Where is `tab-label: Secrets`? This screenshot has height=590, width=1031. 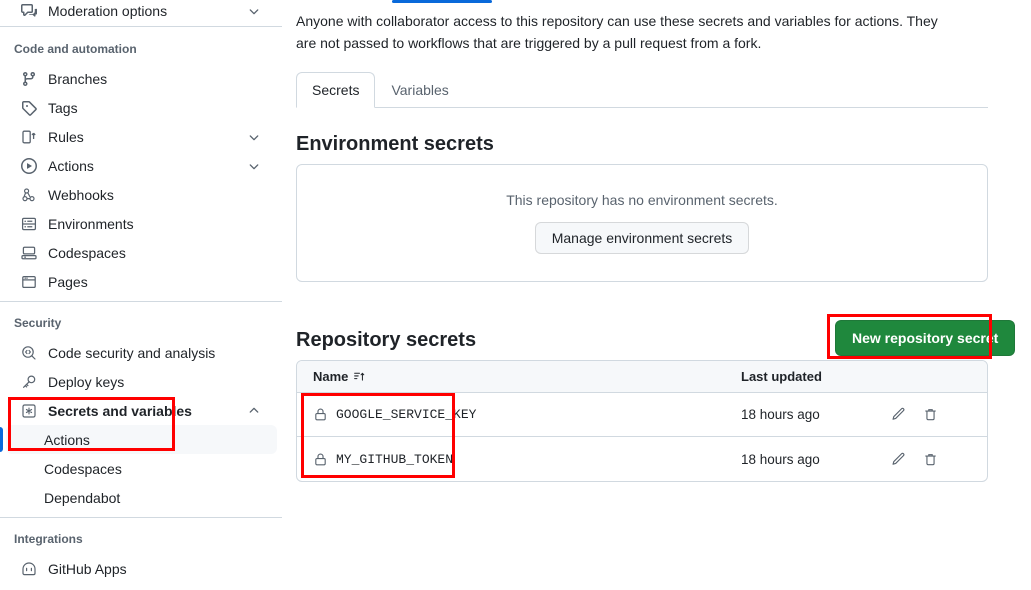 tab-label: Secrets is located at coordinates (336, 90).